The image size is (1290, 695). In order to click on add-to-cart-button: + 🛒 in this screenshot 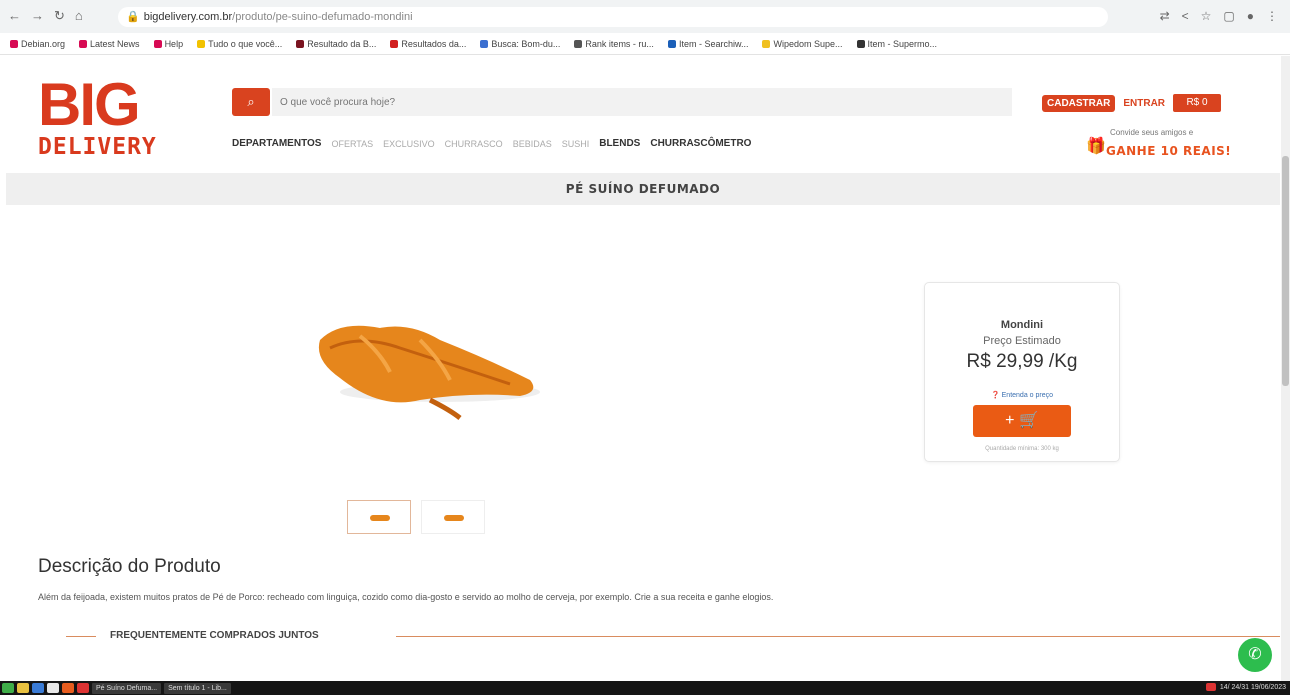, I will do `click(1022, 421)`.